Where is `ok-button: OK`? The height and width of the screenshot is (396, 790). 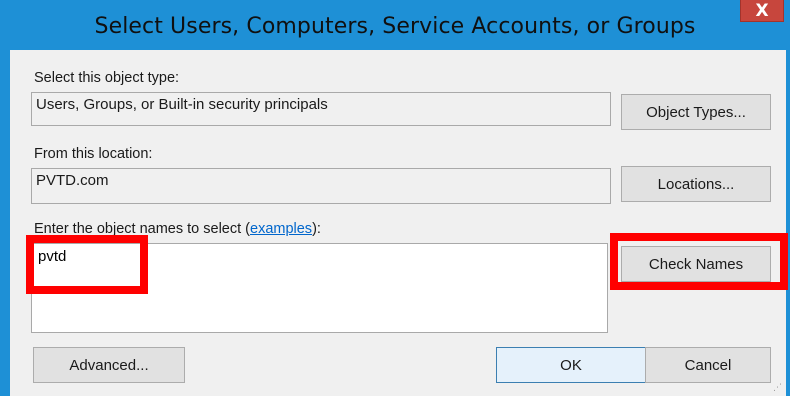
ok-button: OK is located at coordinates (571, 365).